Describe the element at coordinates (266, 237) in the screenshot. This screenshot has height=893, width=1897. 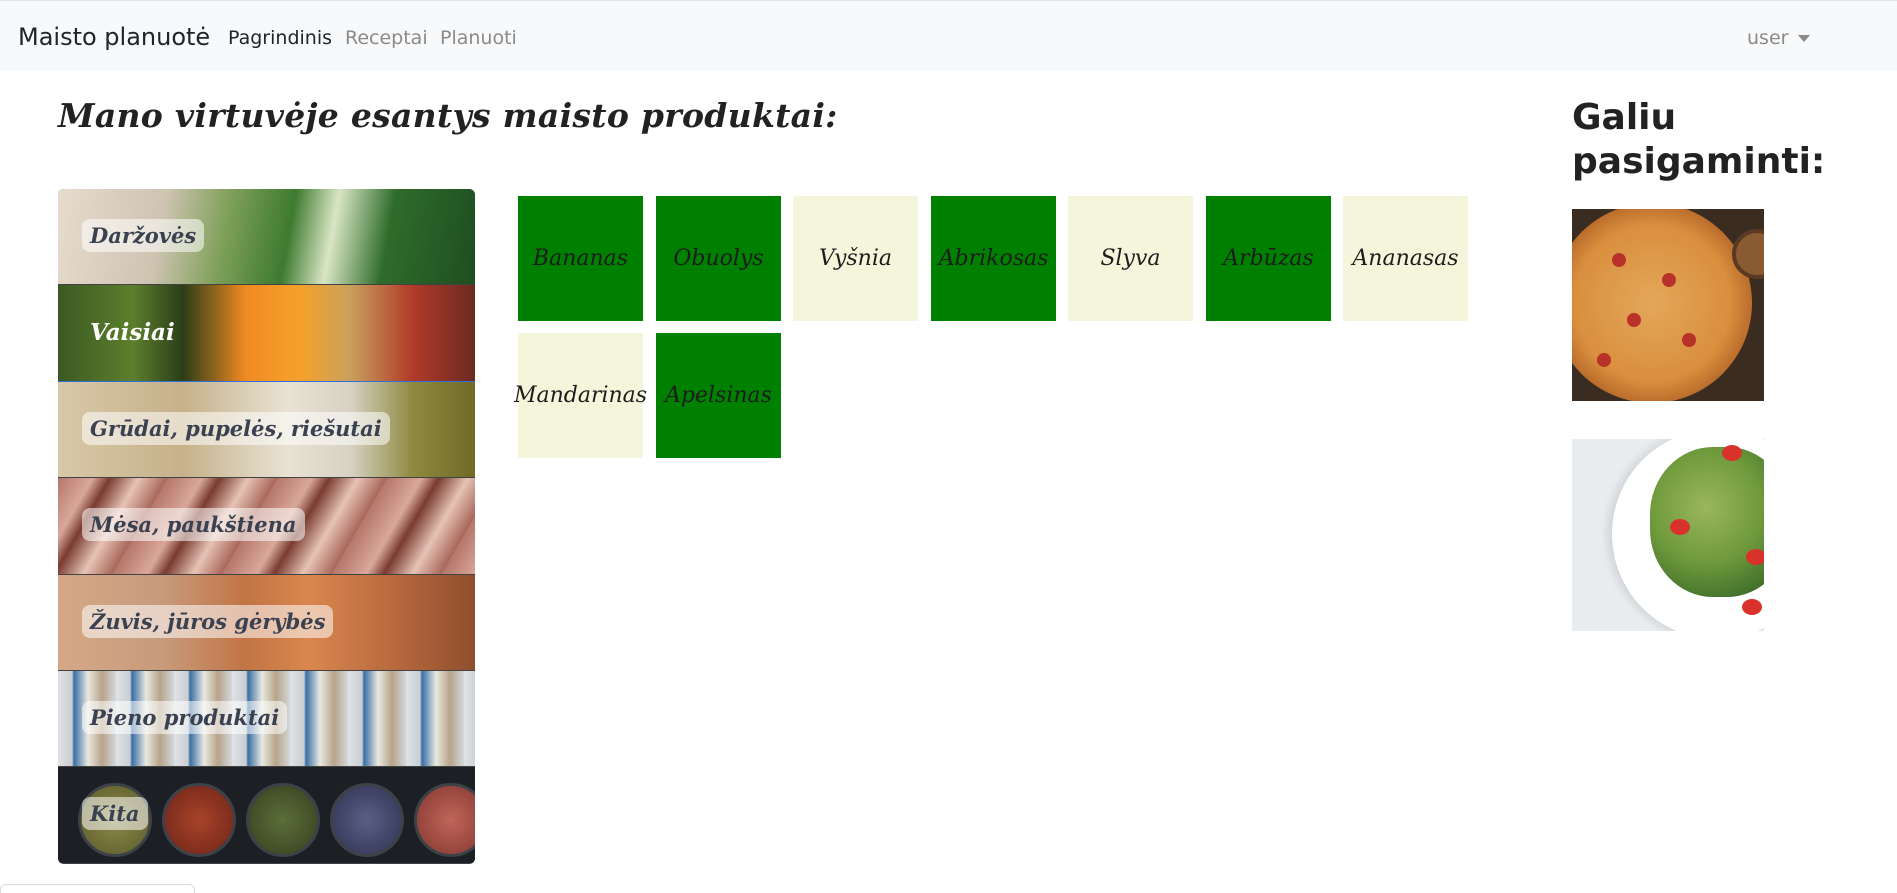
I see `category-item-vegetables: Daržovės` at that location.